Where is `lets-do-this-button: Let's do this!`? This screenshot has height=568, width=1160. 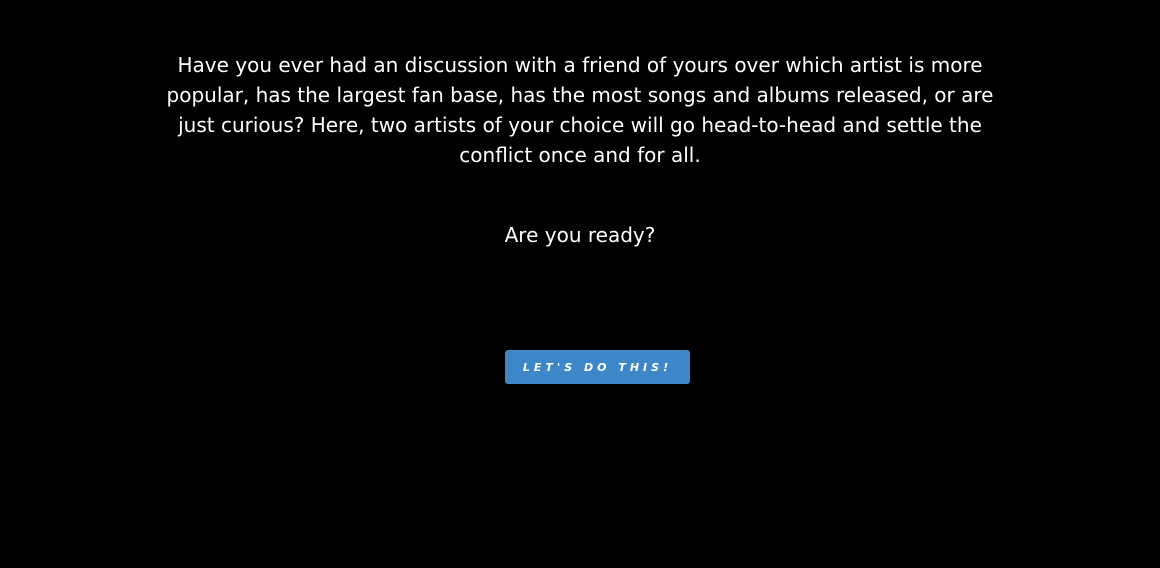
lets-do-this-button: Let's do this! is located at coordinates (597, 367).